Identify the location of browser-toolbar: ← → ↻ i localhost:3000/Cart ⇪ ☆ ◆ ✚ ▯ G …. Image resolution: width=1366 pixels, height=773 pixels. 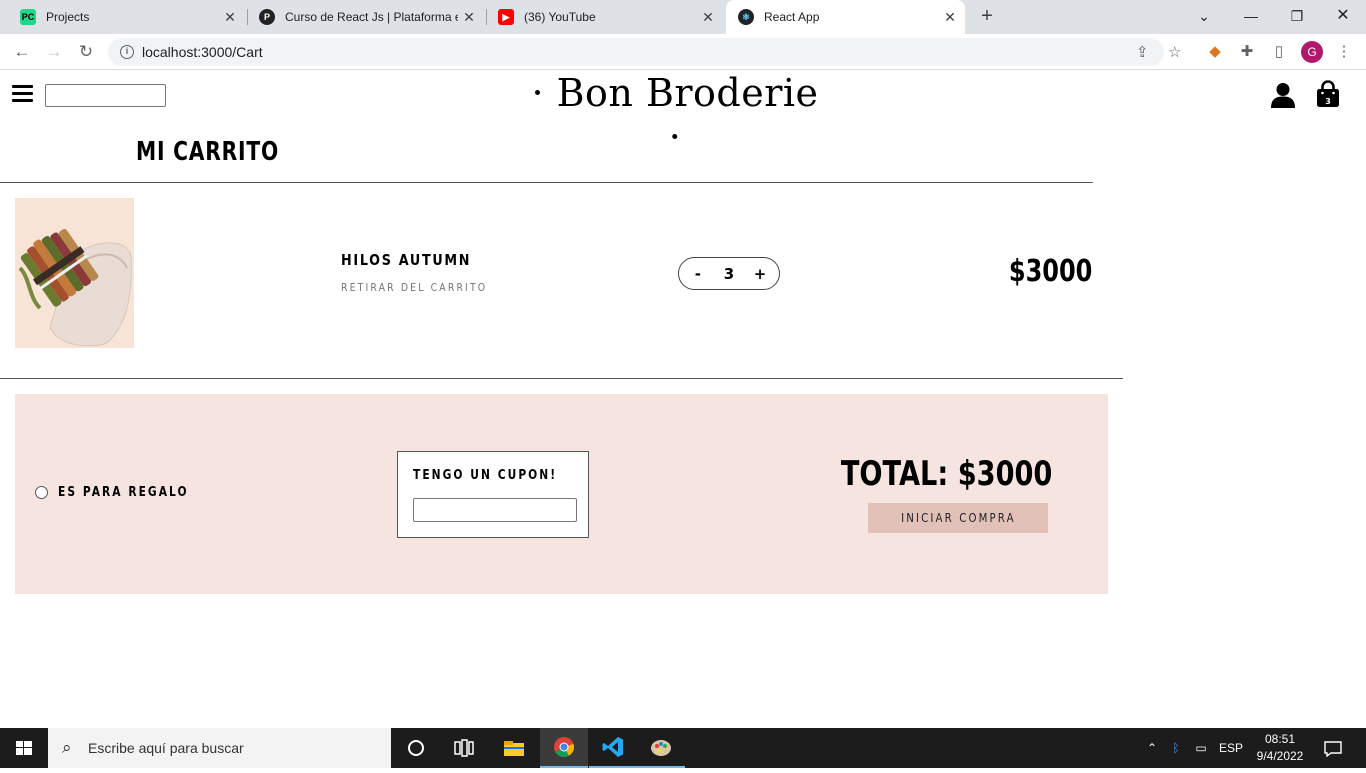
(683, 52).